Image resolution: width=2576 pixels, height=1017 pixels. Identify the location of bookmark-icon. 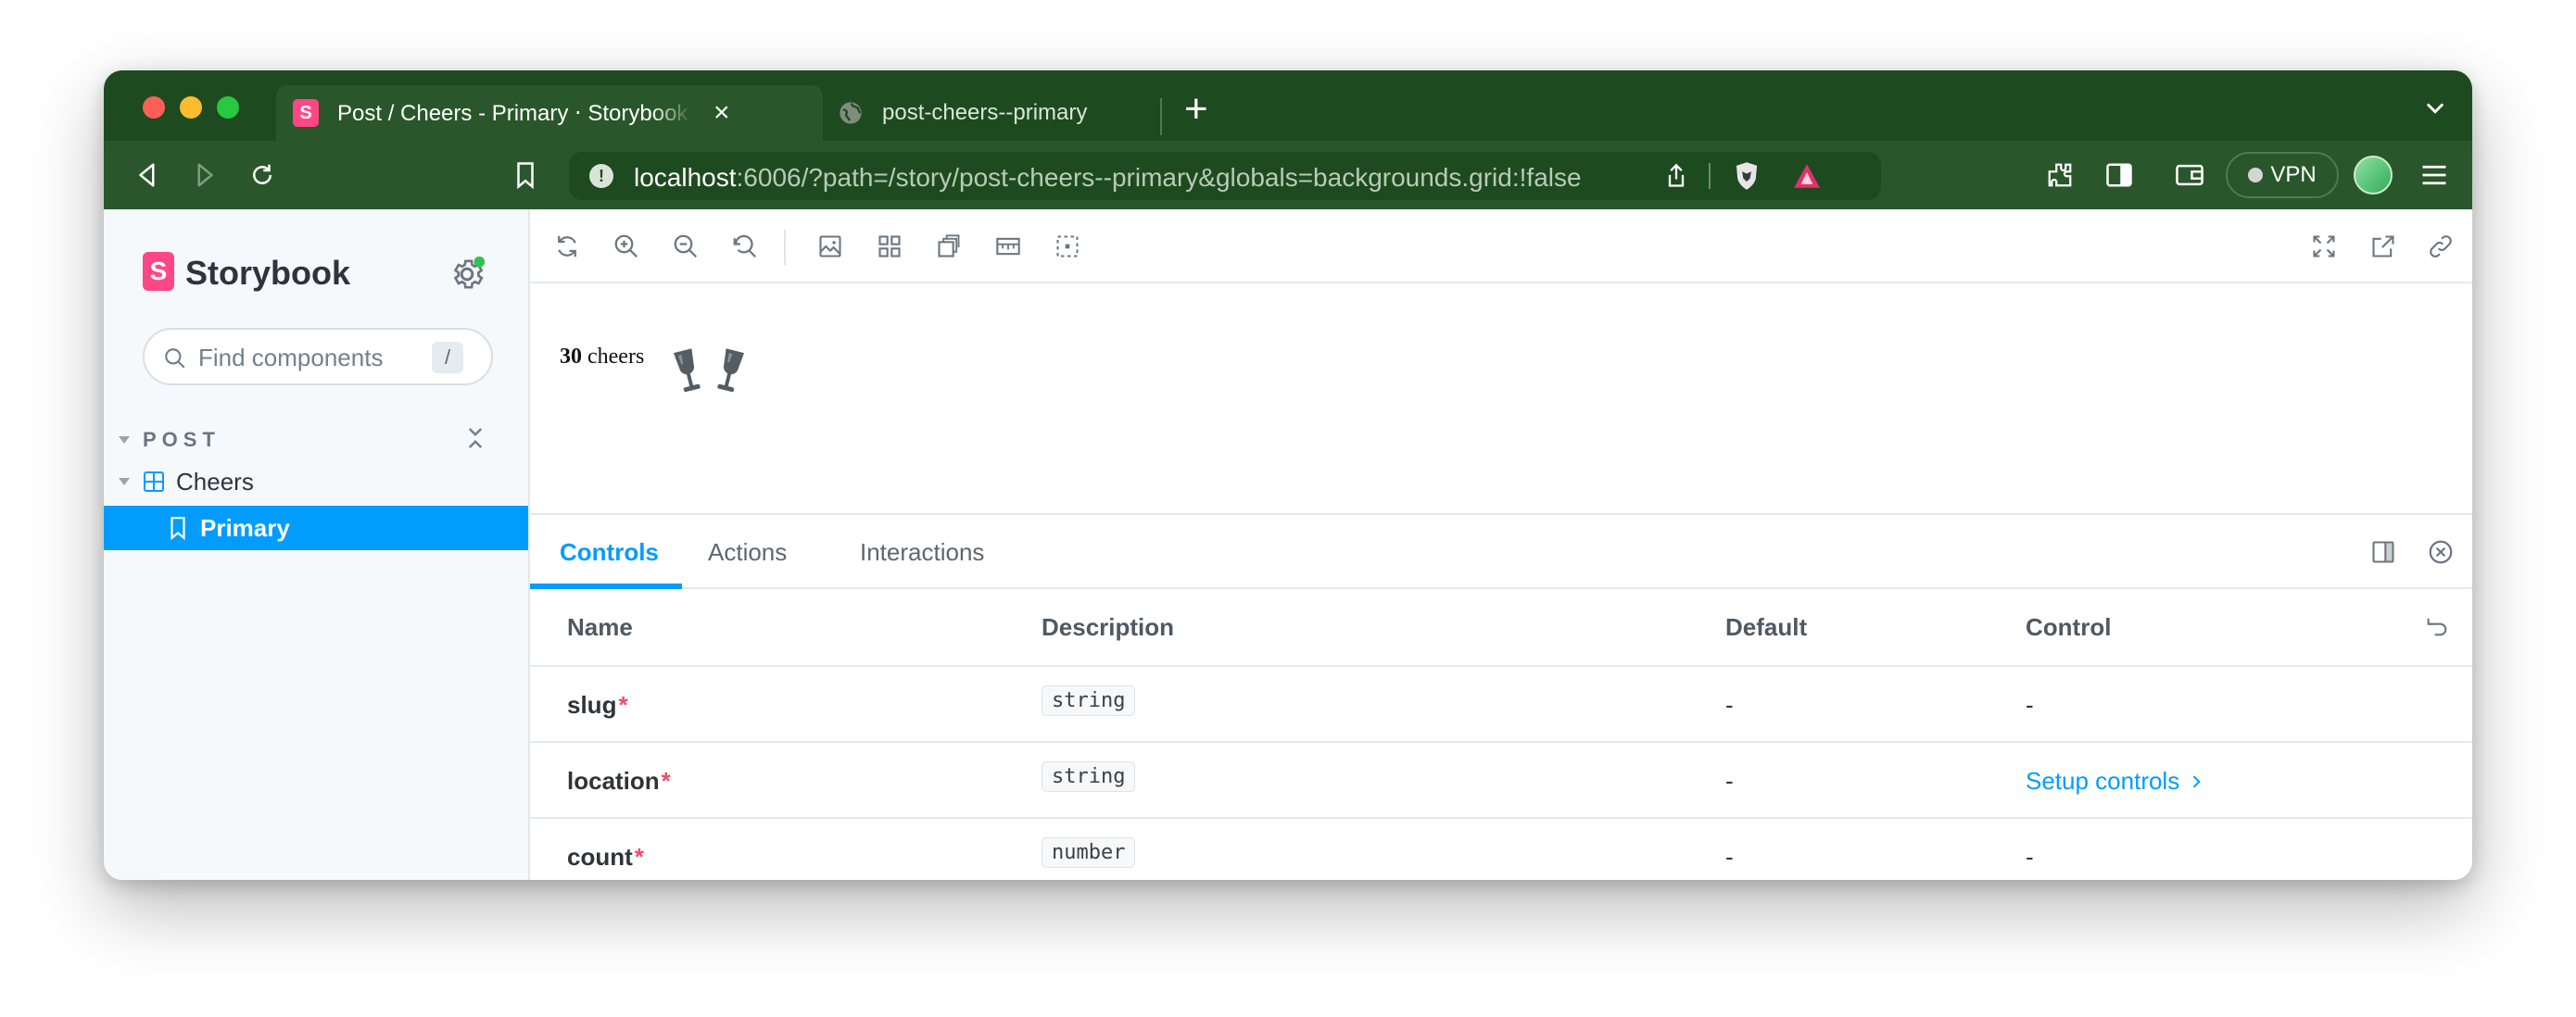
(525, 175).